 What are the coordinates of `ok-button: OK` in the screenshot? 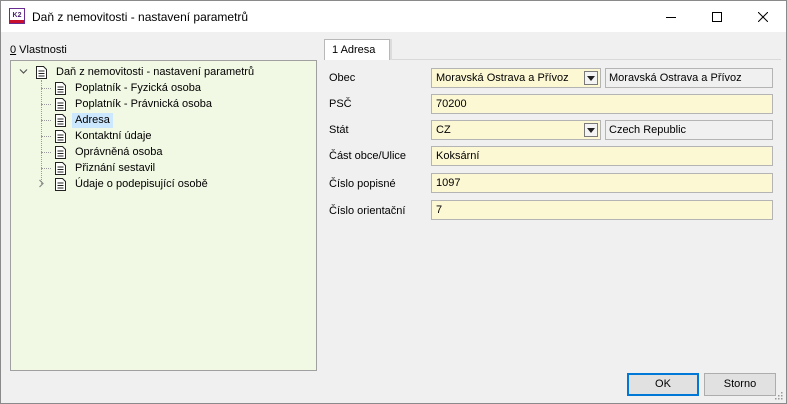 It's located at (663, 384).